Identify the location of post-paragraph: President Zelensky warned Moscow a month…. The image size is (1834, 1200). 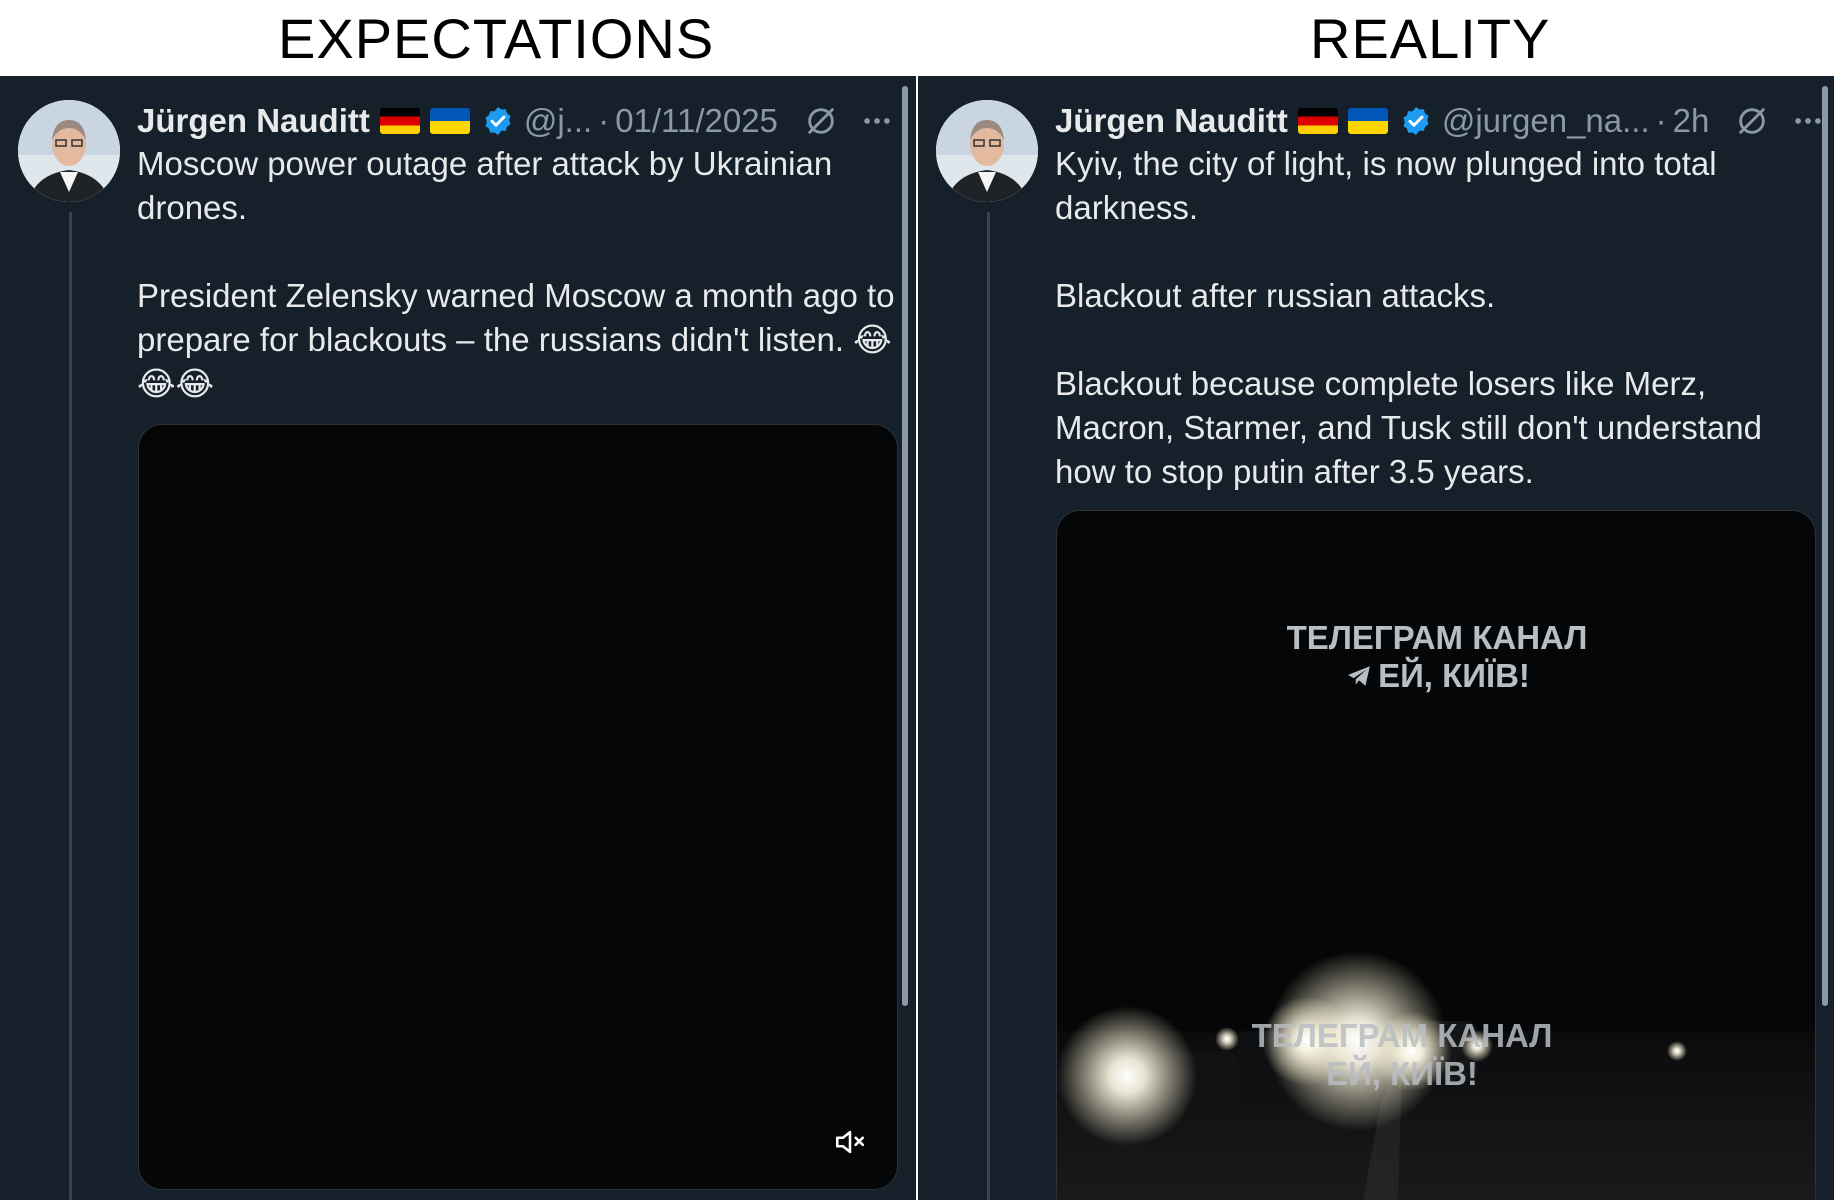
(516, 339).